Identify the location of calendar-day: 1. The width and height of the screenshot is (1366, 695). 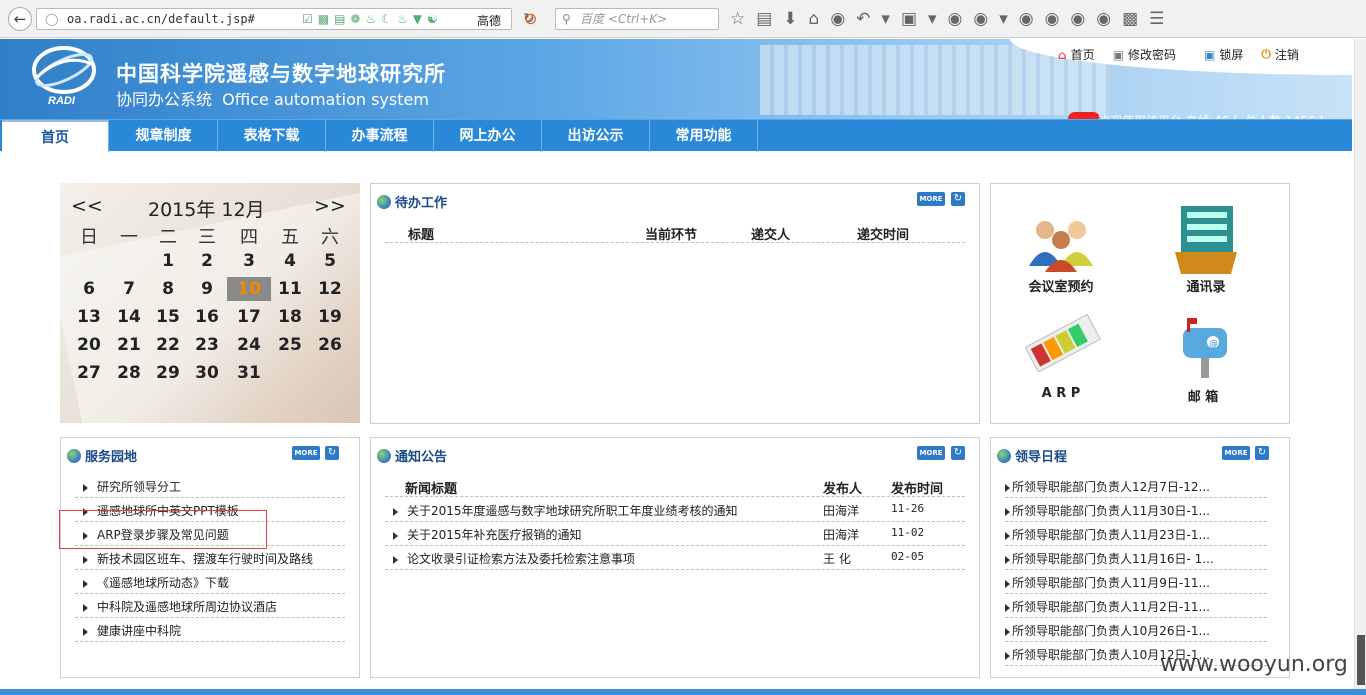
(168, 261).